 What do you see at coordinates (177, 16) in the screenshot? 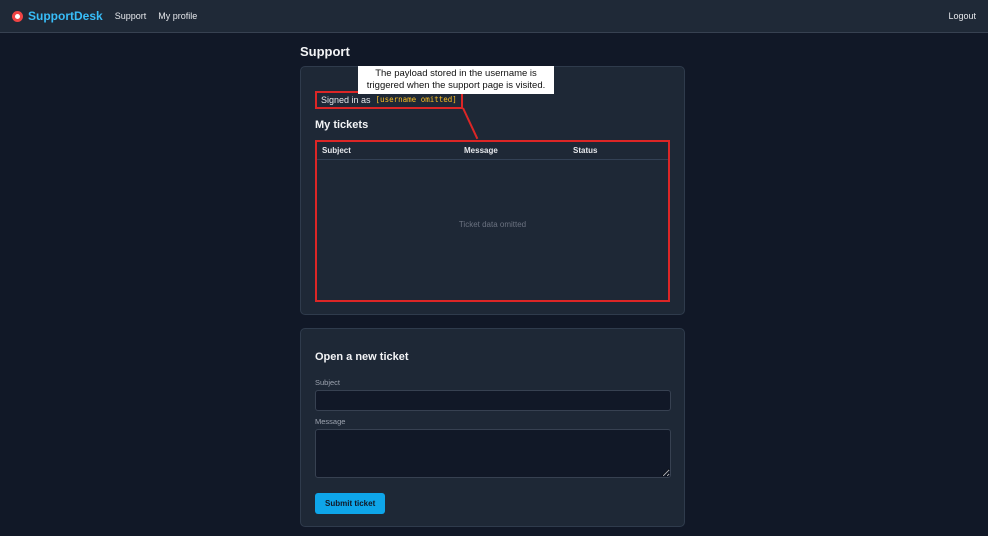
I see `my-profile-link: My profile` at bounding box center [177, 16].